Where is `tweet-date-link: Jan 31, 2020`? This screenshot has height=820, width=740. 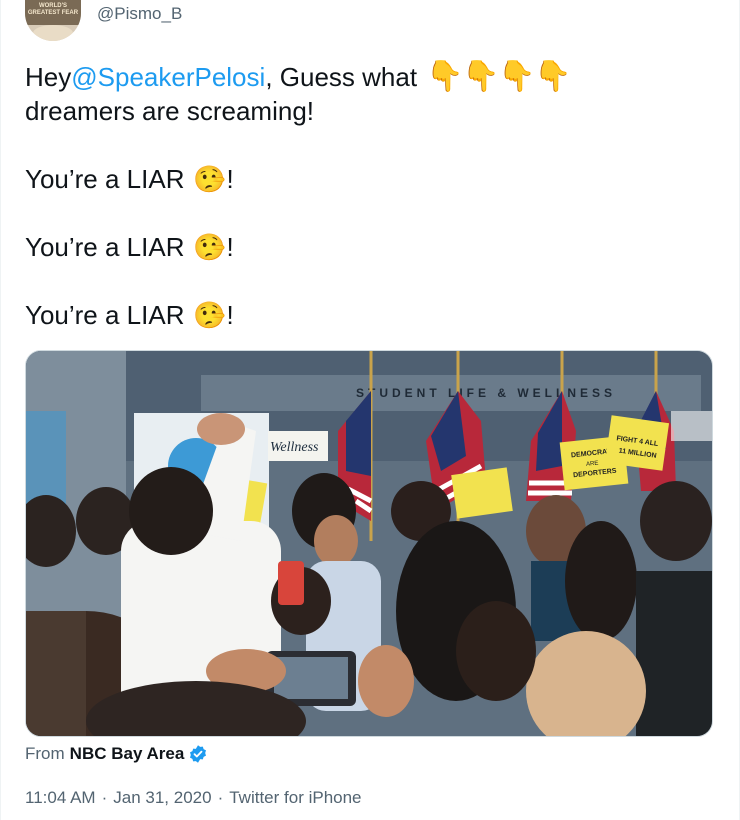 tweet-date-link: Jan 31, 2020 is located at coordinates (162, 798).